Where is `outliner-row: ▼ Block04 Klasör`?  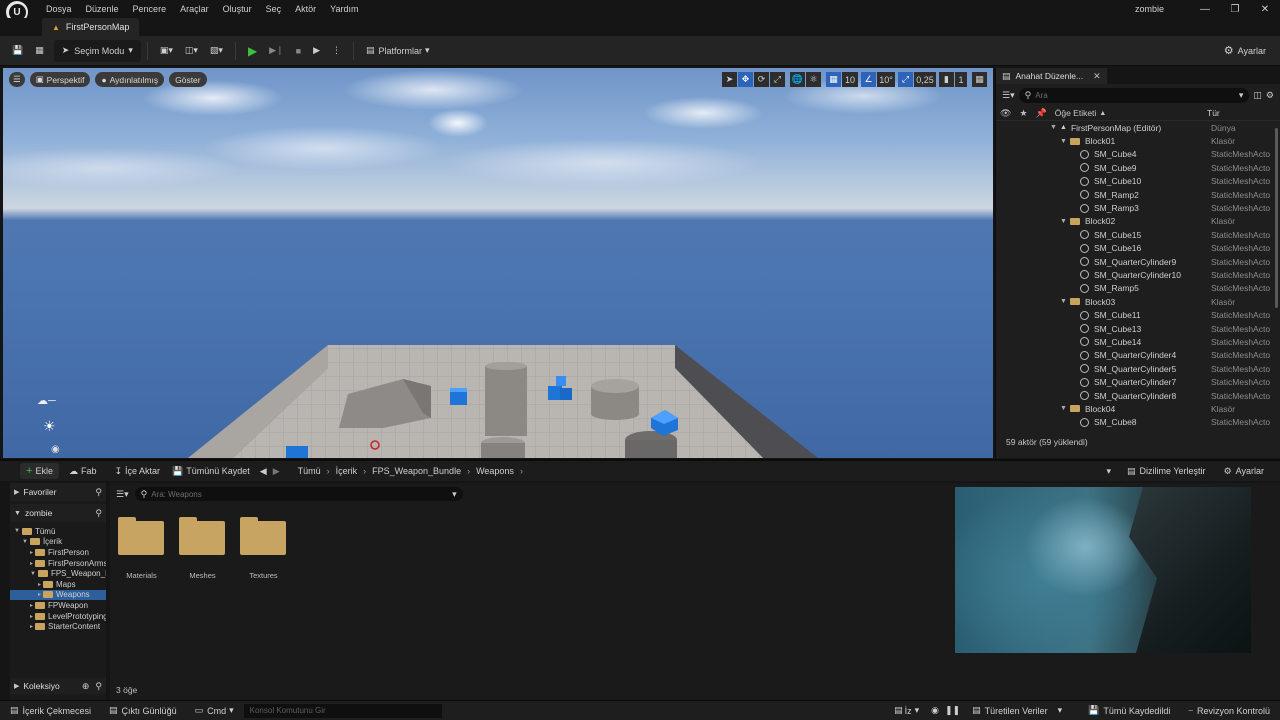 outliner-row: ▼ Block04 Klasör is located at coordinates (1138, 408).